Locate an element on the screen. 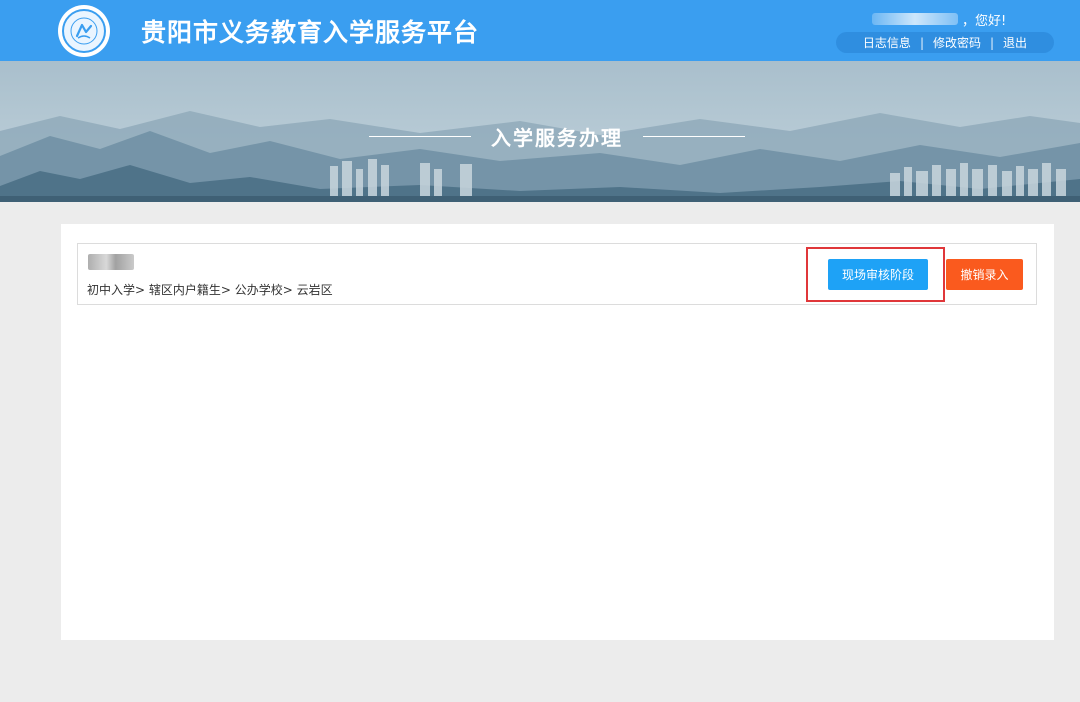  user-links-bar: 日志信息 | 修改密码 | 退出 is located at coordinates (945, 42).